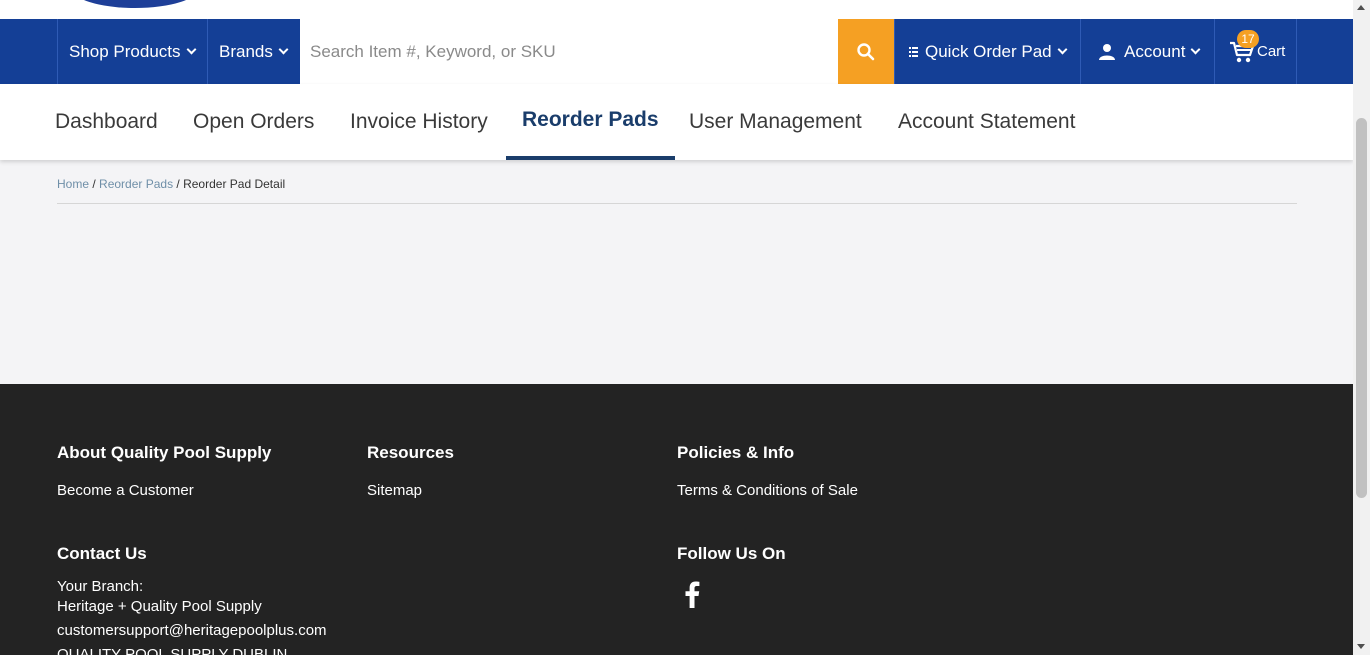  What do you see at coordinates (192, 630) in the screenshot?
I see `footer-email-link: customersupport@heritagepoolplus.com` at bounding box center [192, 630].